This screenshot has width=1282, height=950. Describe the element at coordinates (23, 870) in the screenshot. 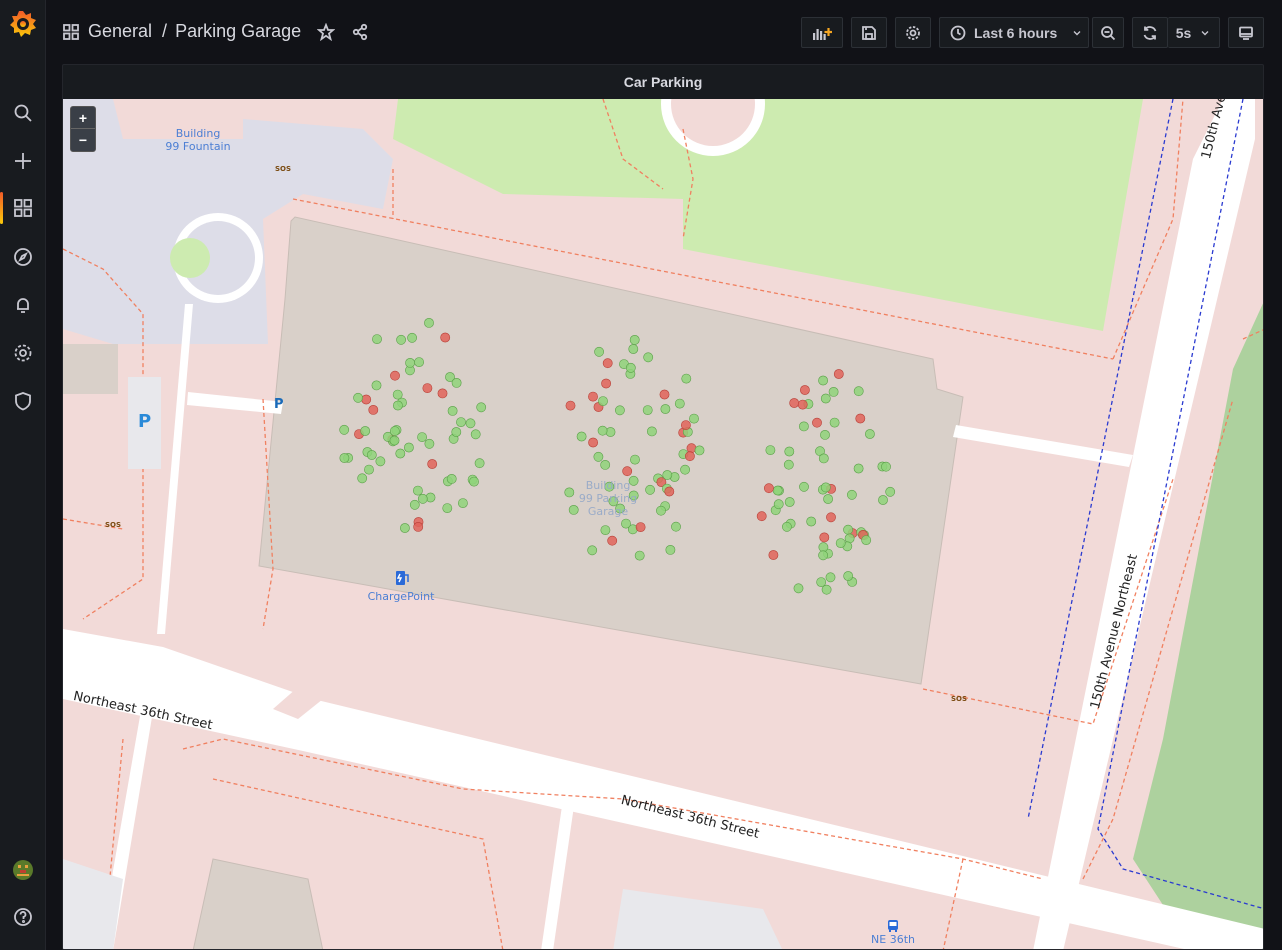

I see `avatar` at that location.